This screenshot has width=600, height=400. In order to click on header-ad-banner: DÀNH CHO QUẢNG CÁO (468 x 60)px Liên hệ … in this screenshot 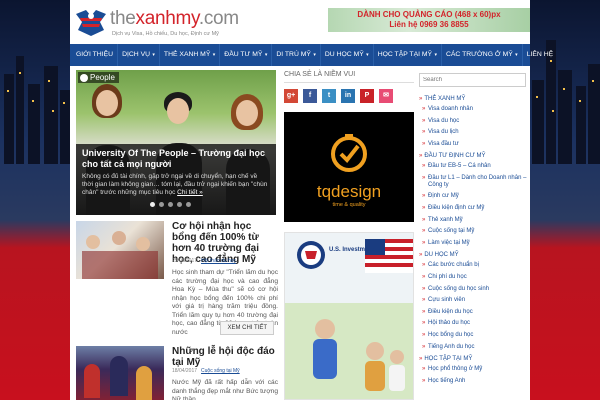, I will do `click(429, 20)`.